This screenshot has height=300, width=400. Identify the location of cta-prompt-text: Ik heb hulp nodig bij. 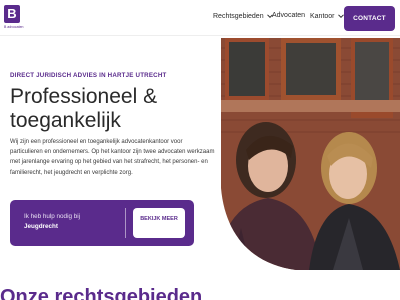
(52, 216).